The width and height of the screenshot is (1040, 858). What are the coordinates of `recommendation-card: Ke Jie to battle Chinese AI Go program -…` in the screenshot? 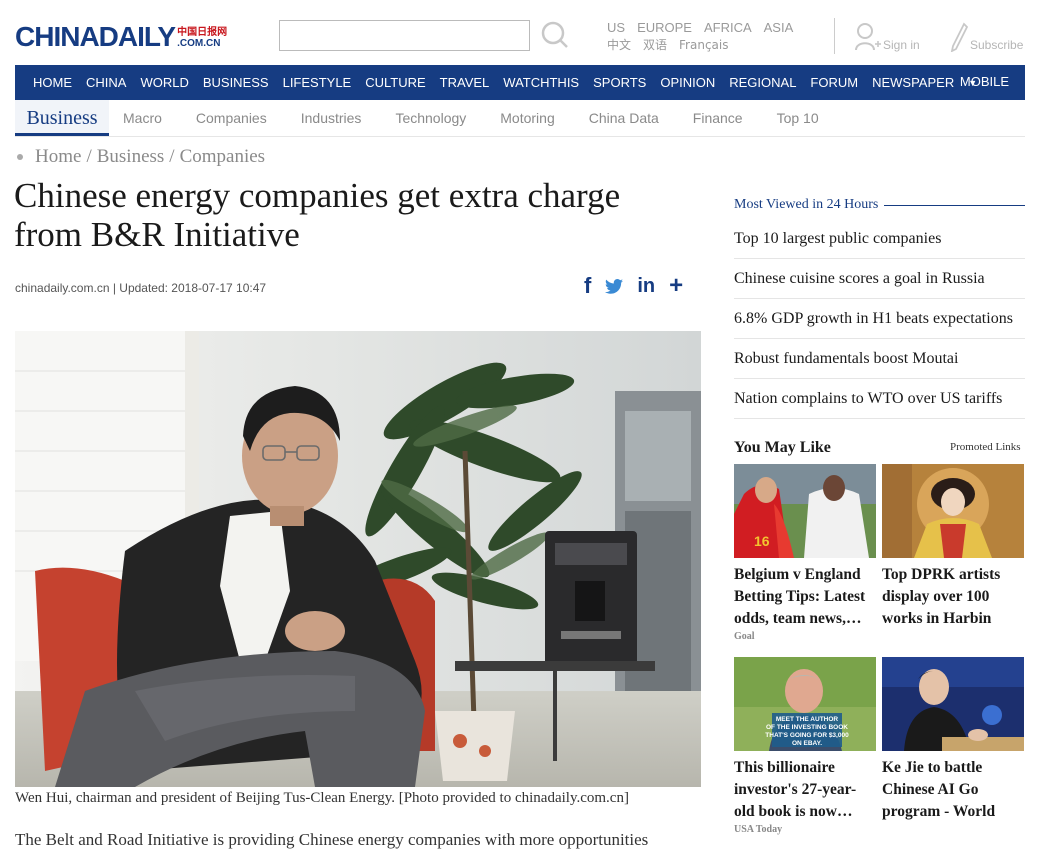 It's located at (953, 740).